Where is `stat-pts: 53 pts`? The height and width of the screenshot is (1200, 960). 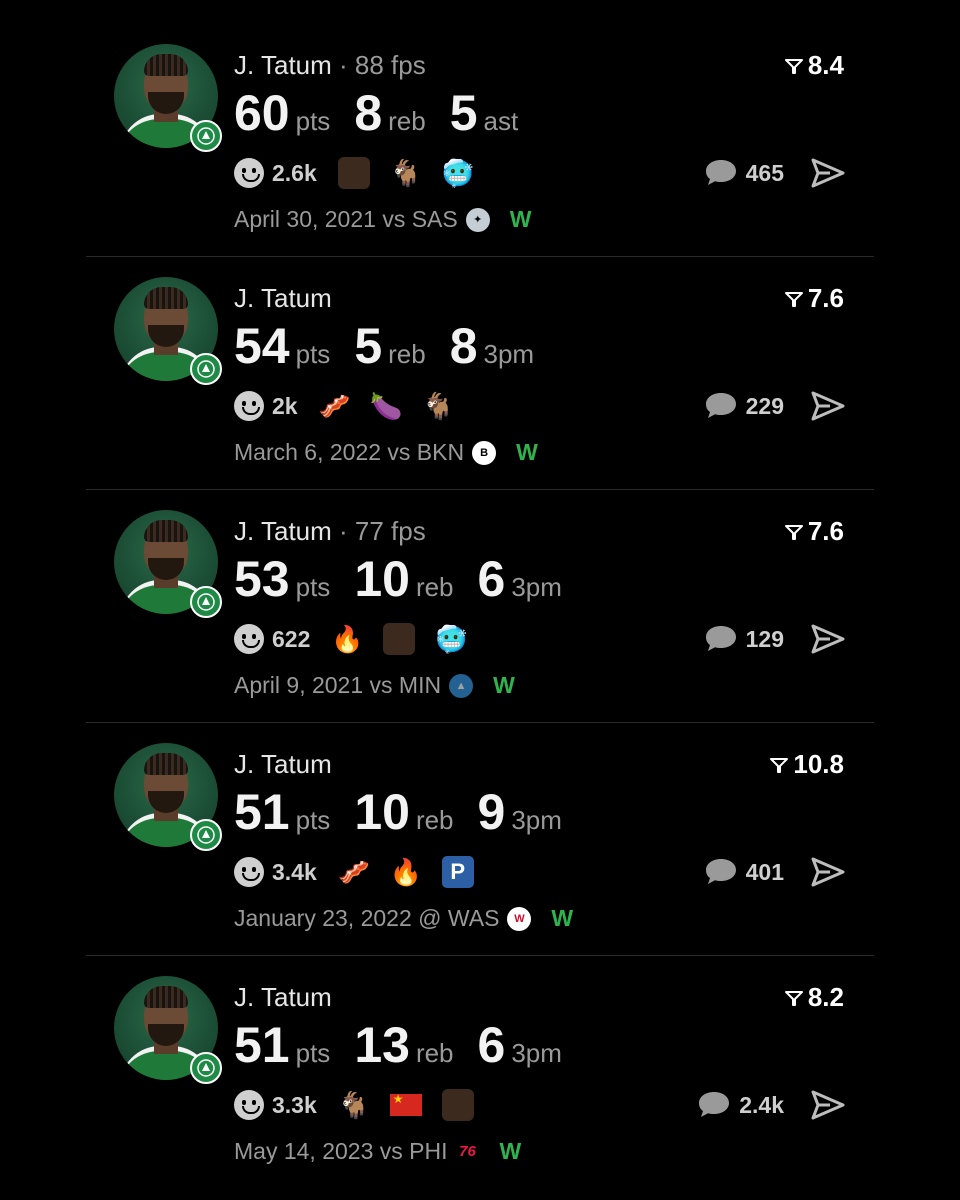
stat-pts: 53 pts is located at coordinates (282, 579).